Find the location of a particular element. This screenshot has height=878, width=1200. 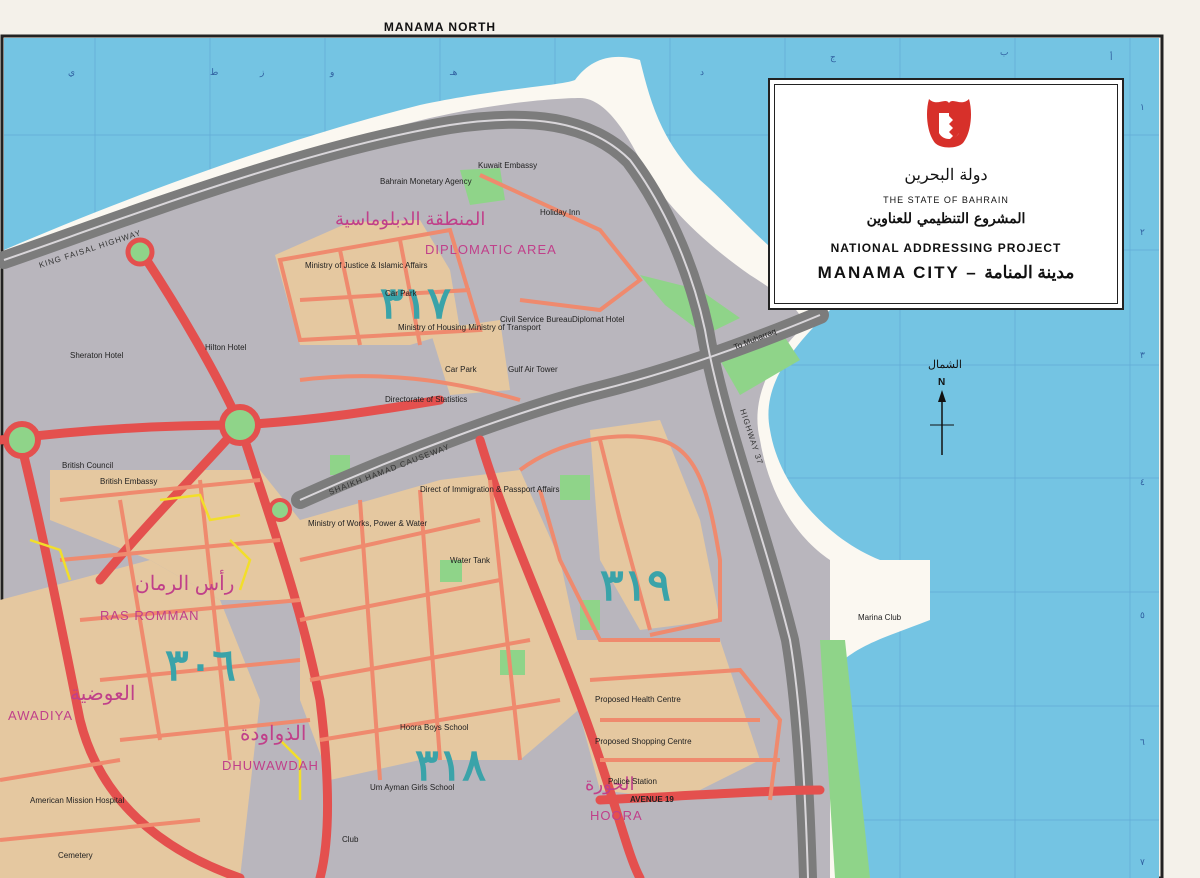

north-letter: N is located at coordinates (941, 382).